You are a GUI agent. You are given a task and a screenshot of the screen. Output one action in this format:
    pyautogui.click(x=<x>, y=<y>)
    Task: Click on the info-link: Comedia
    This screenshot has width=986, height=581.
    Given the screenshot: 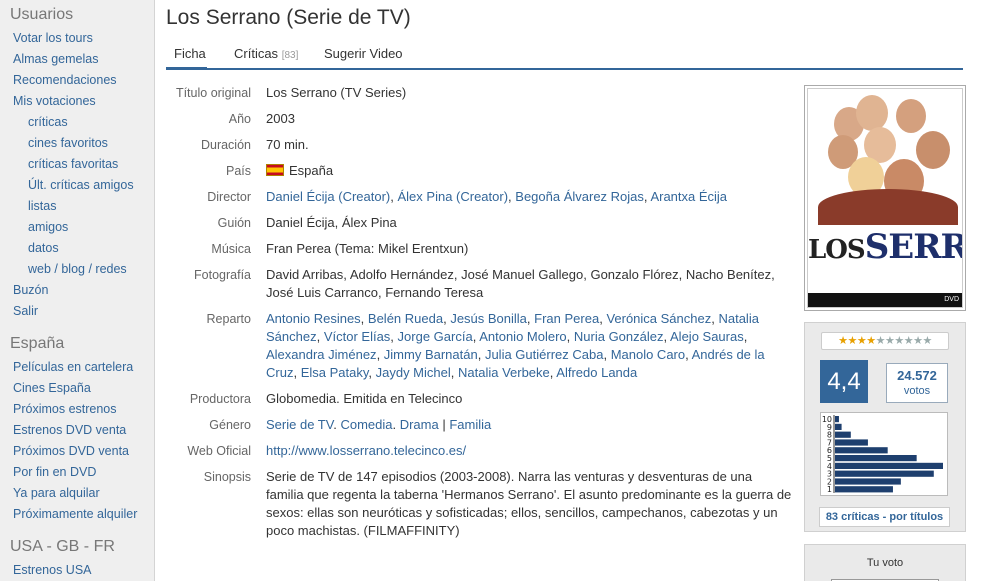 What is the action you would take?
    pyautogui.click(x=366, y=424)
    